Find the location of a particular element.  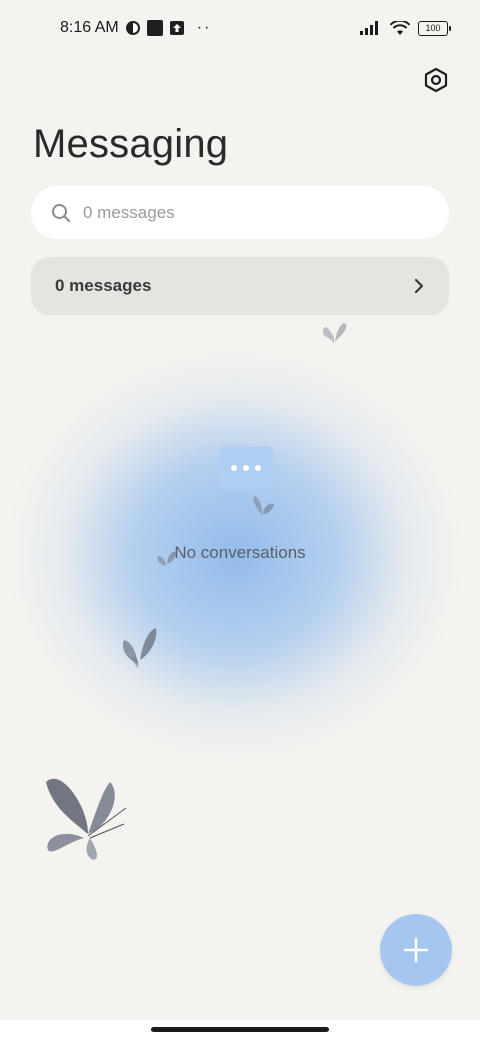

chevron-right-icon is located at coordinates (419, 286).